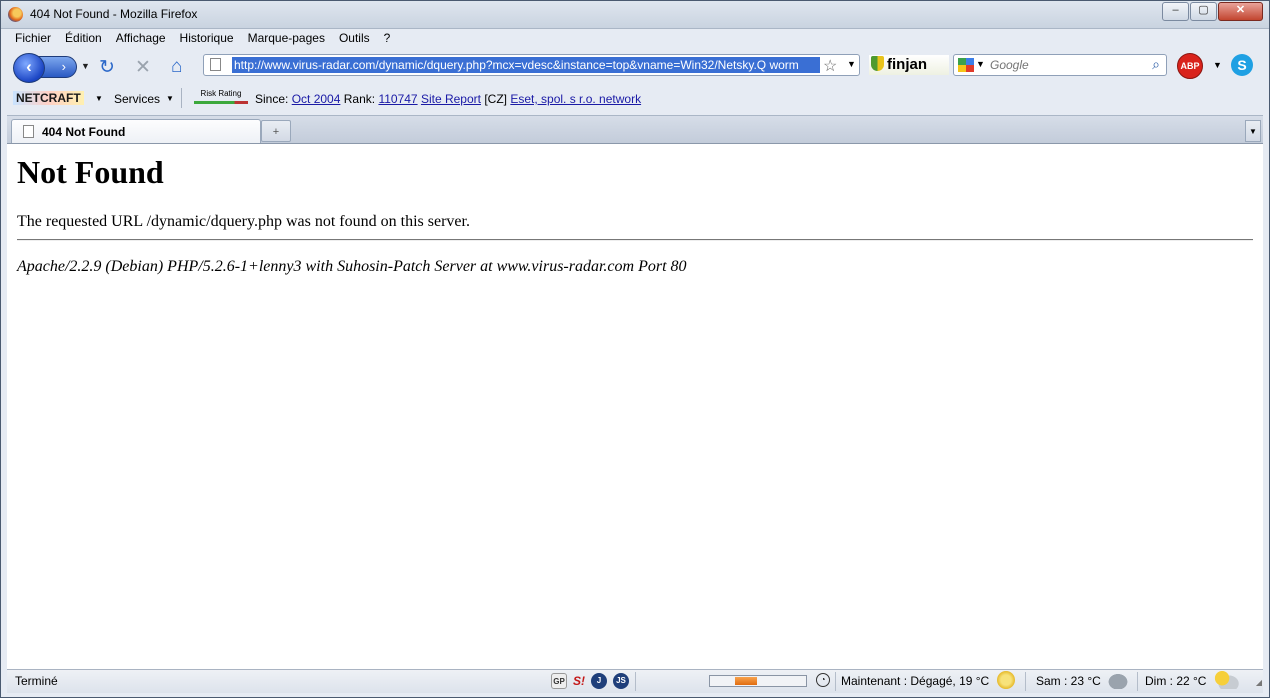 The height and width of the screenshot is (698, 1270). I want to click on reload-icon: ↻, so click(107, 67).